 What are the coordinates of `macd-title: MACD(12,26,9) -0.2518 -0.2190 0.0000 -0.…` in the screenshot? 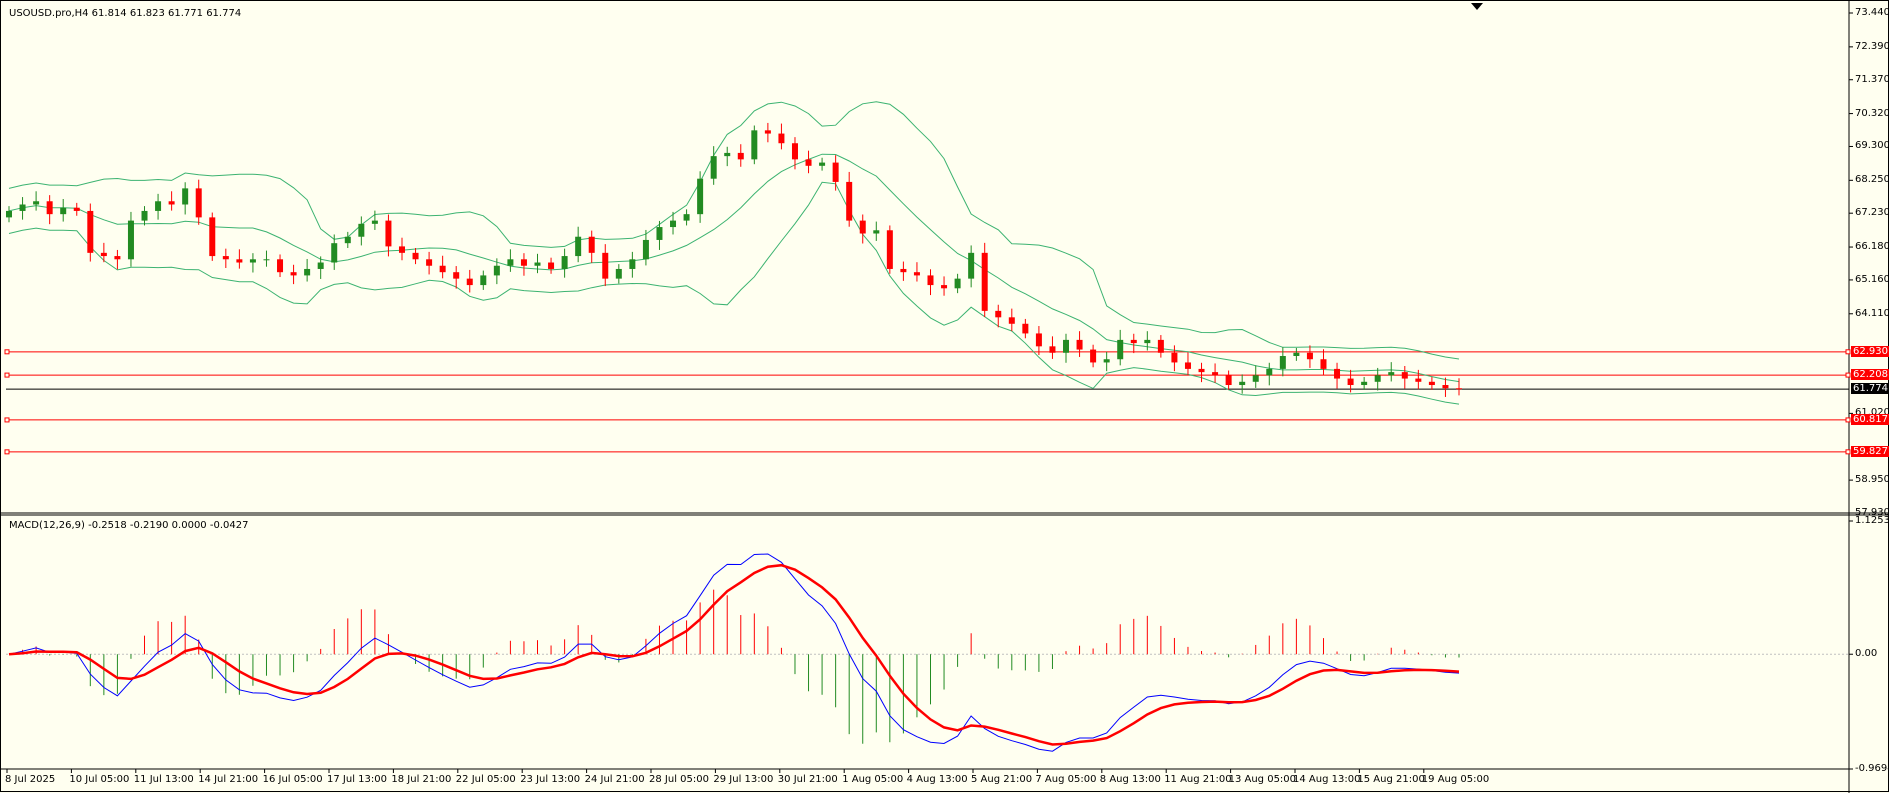 It's located at (129, 525).